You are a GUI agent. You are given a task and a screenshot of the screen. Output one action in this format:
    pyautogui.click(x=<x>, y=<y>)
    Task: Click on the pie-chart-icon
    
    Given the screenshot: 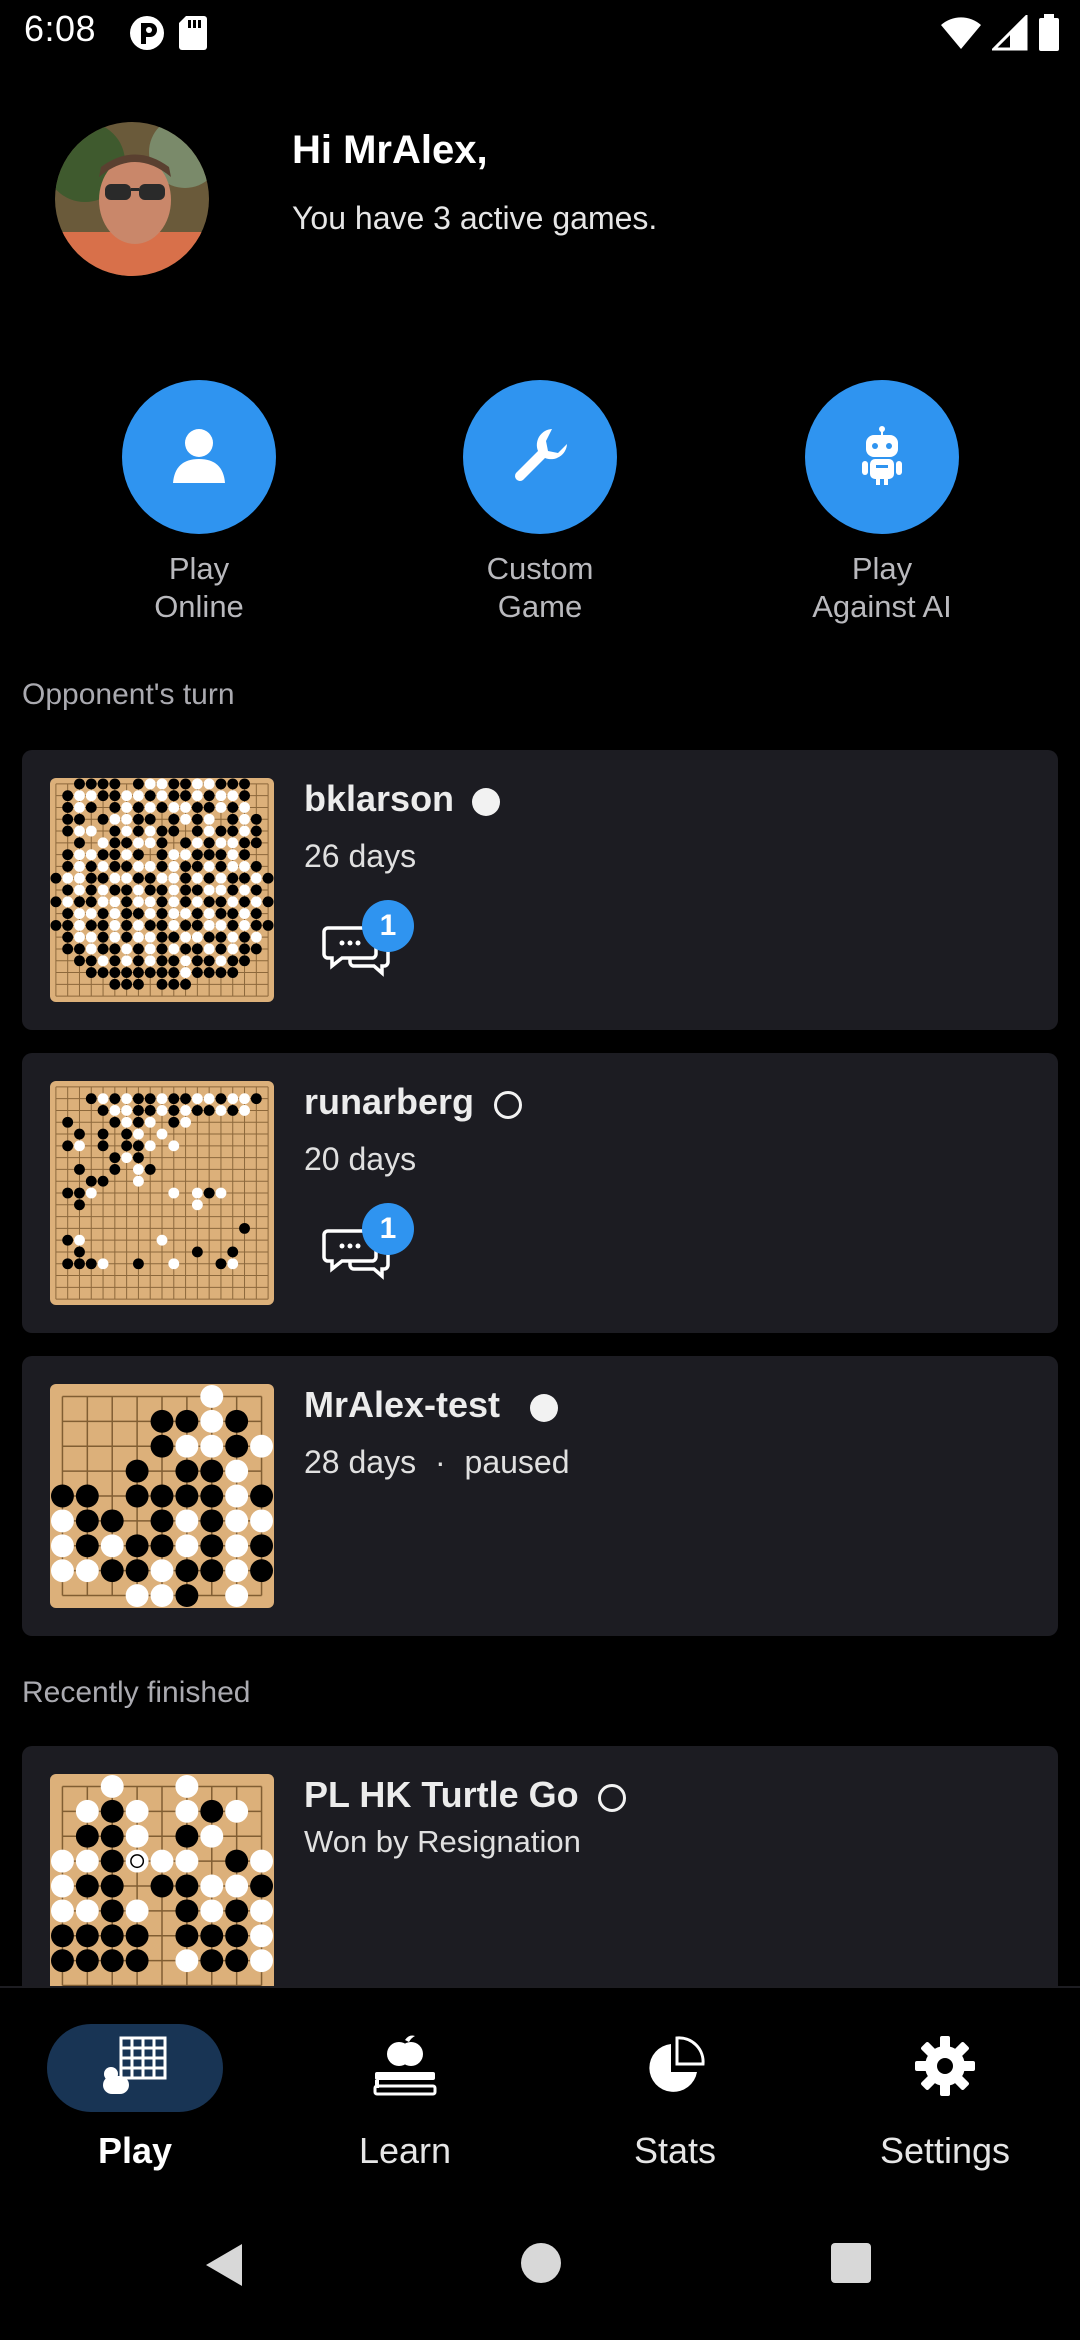 What is the action you would take?
    pyautogui.click(x=675, y=2068)
    